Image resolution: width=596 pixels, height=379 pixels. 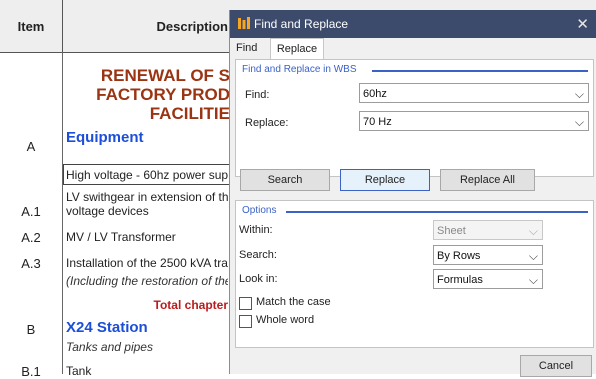 What do you see at coordinates (259, 210) in the screenshot?
I see `options-group-legend: Options` at bounding box center [259, 210].